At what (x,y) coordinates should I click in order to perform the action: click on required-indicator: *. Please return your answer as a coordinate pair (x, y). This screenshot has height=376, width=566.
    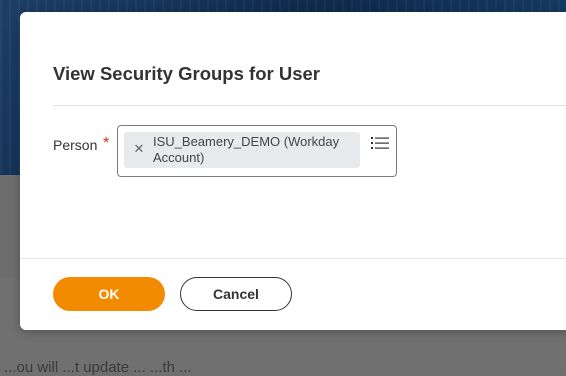
    Looking at the image, I should click on (106, 143).